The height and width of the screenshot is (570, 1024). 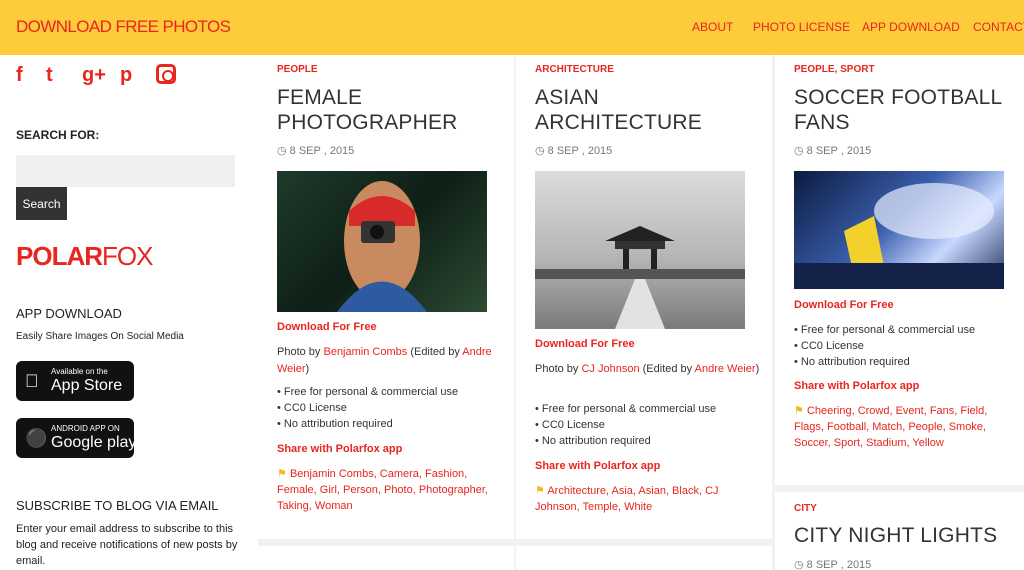 I want to click on search-input, so click(x=125, y=171).